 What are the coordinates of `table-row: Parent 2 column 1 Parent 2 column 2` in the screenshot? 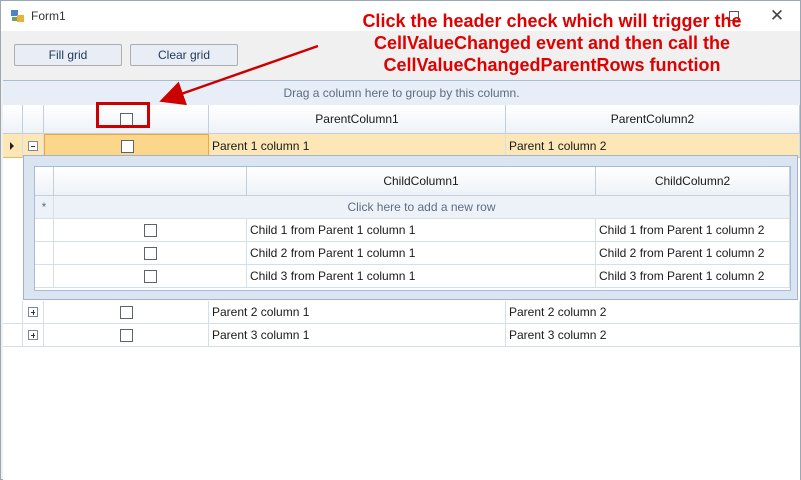 It's located at (402, 312).